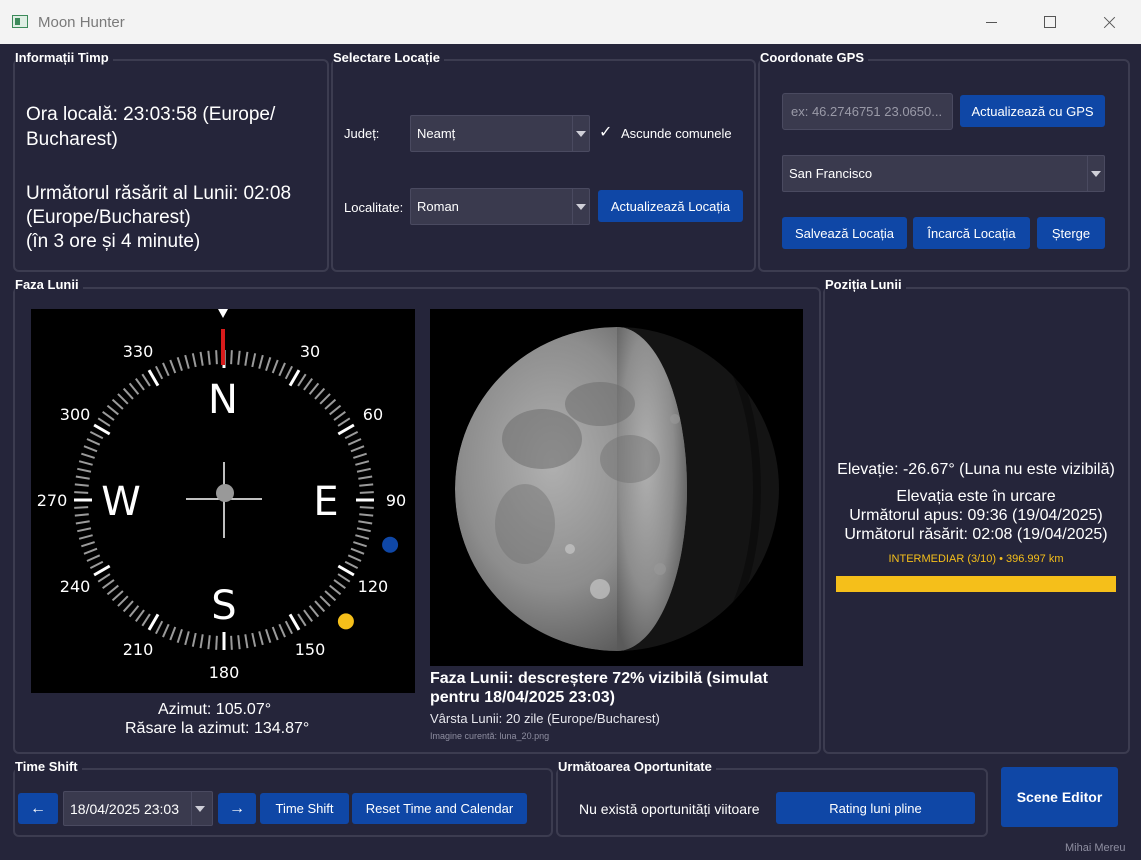 This screenshot has height=860, width=1141. I want to click on title-bar: Moon Hunter, so click(570, 22).